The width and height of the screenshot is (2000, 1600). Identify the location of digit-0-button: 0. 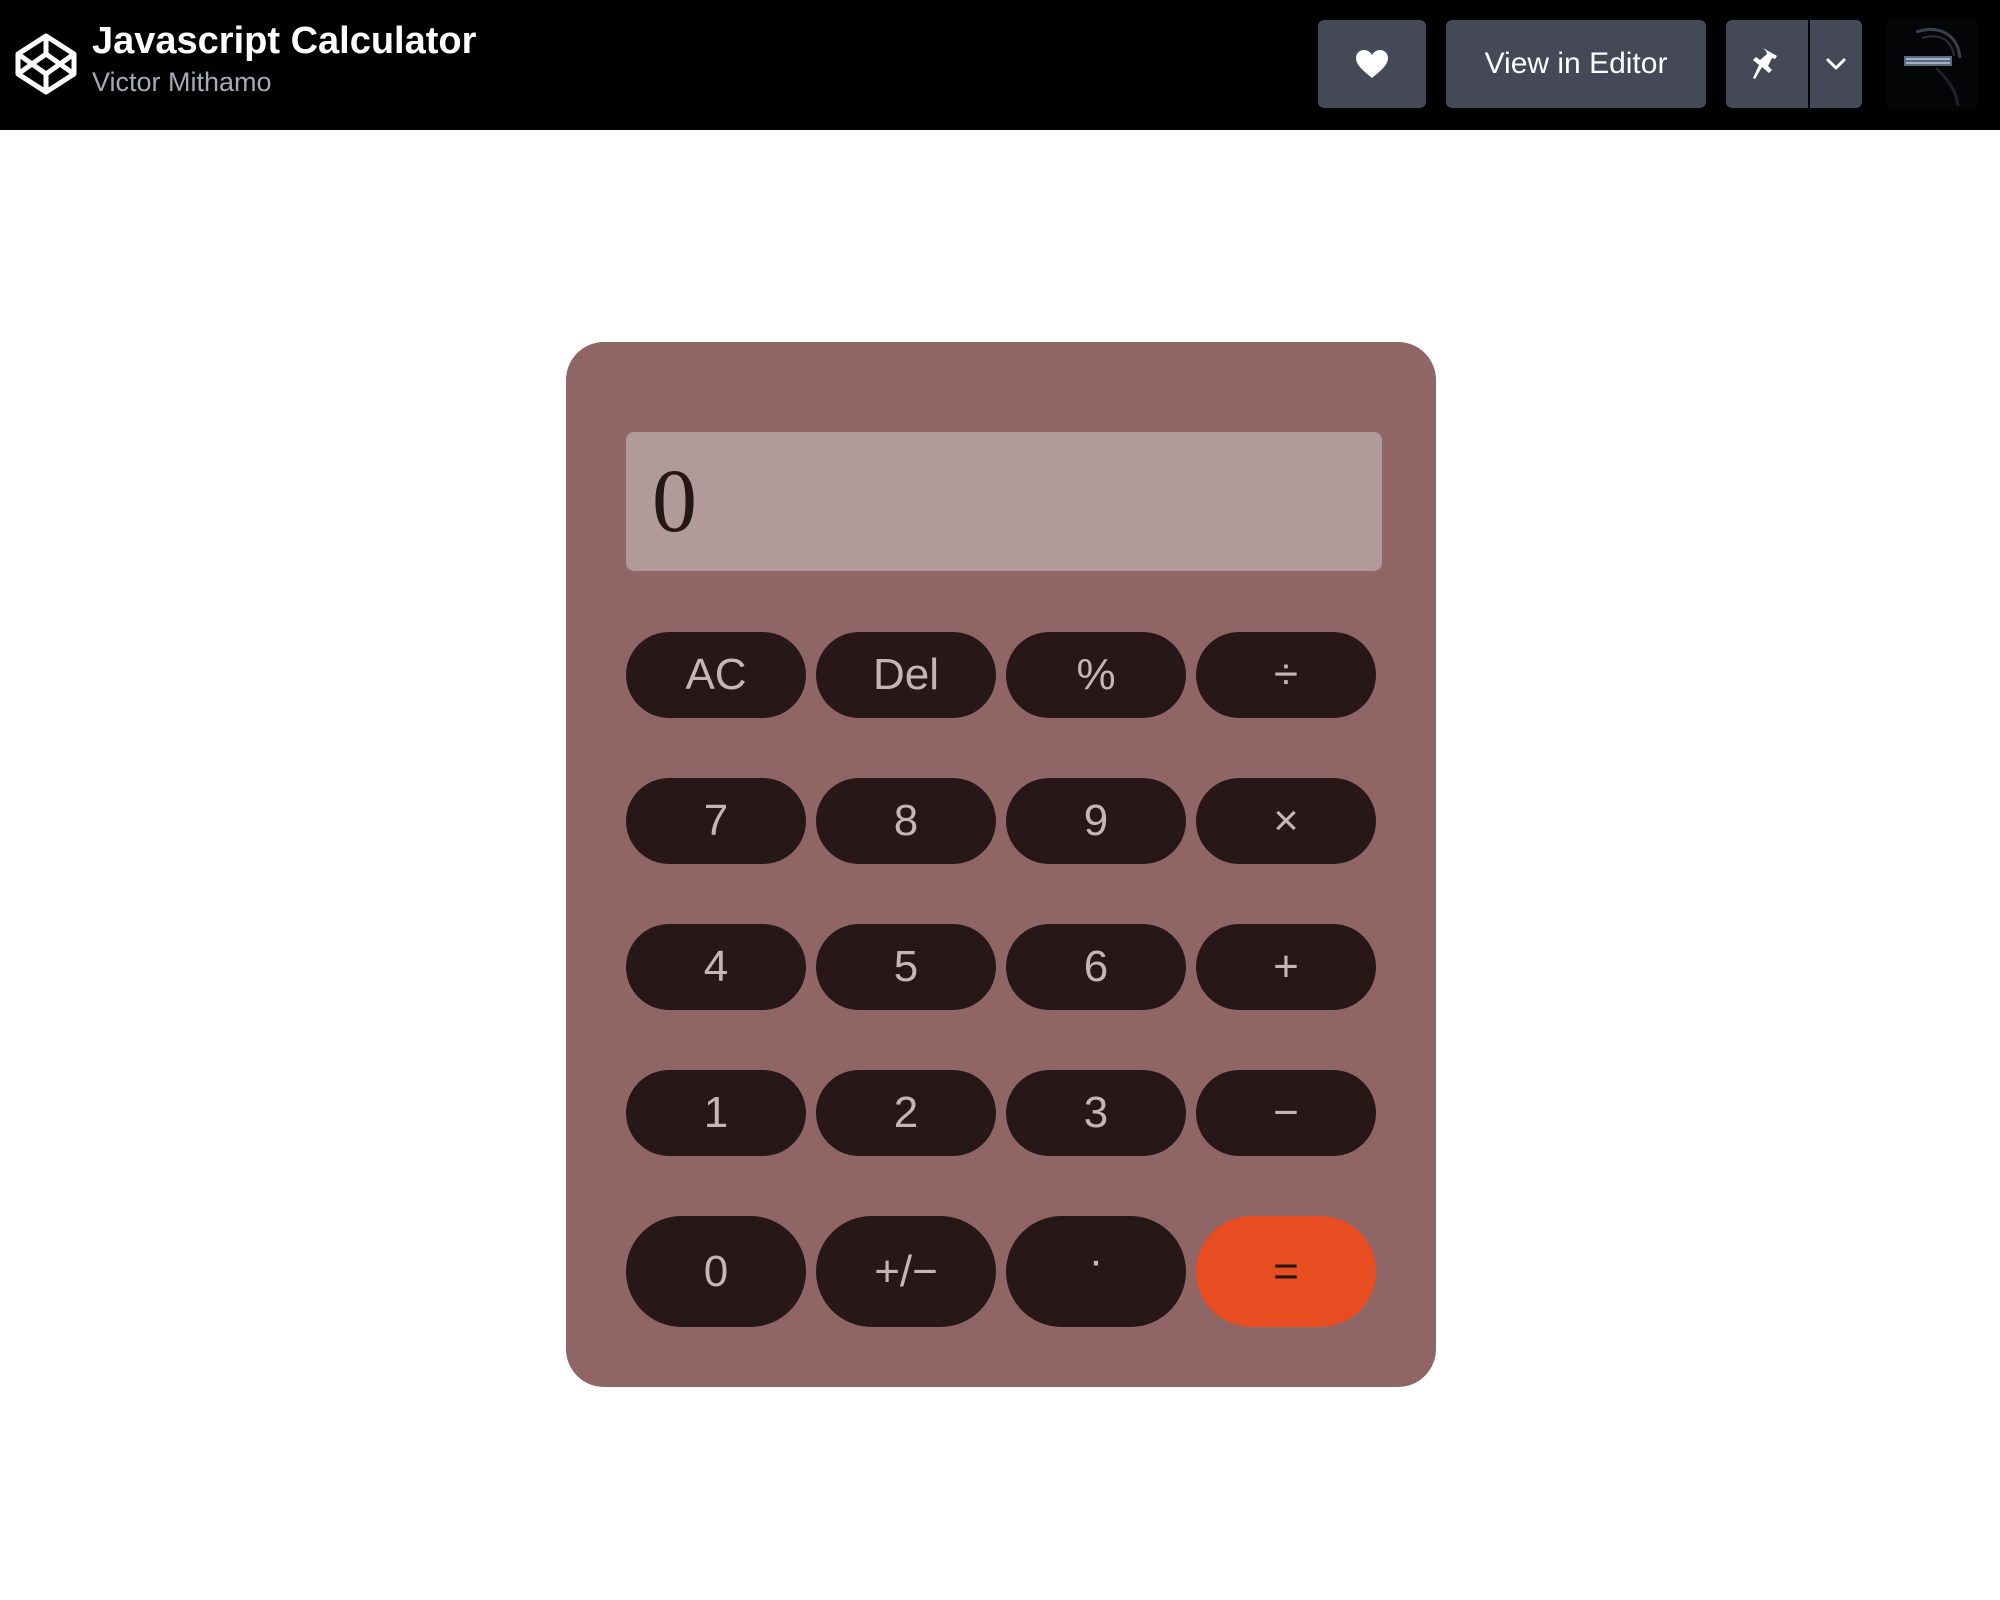
(716, 1271).